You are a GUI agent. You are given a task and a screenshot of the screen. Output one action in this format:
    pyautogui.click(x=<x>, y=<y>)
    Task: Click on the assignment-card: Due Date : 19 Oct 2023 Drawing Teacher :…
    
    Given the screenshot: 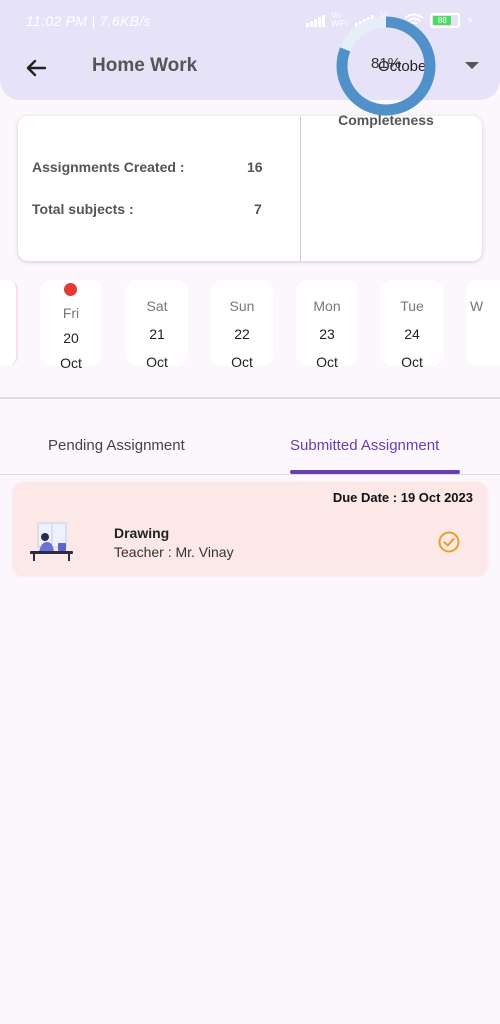 What is the action you would take?
    pyautogui.click(x=250, y=528)
    